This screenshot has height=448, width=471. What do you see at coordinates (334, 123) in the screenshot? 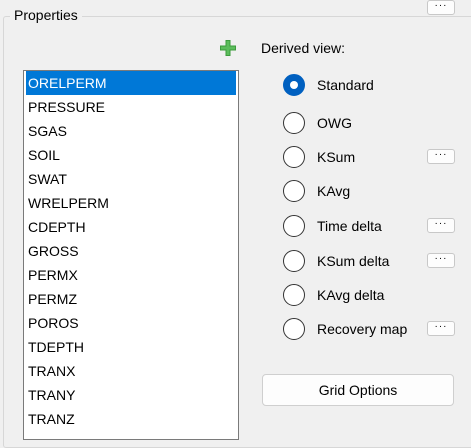
I see `radio-label: OWG` at bounding box center [334, 123].